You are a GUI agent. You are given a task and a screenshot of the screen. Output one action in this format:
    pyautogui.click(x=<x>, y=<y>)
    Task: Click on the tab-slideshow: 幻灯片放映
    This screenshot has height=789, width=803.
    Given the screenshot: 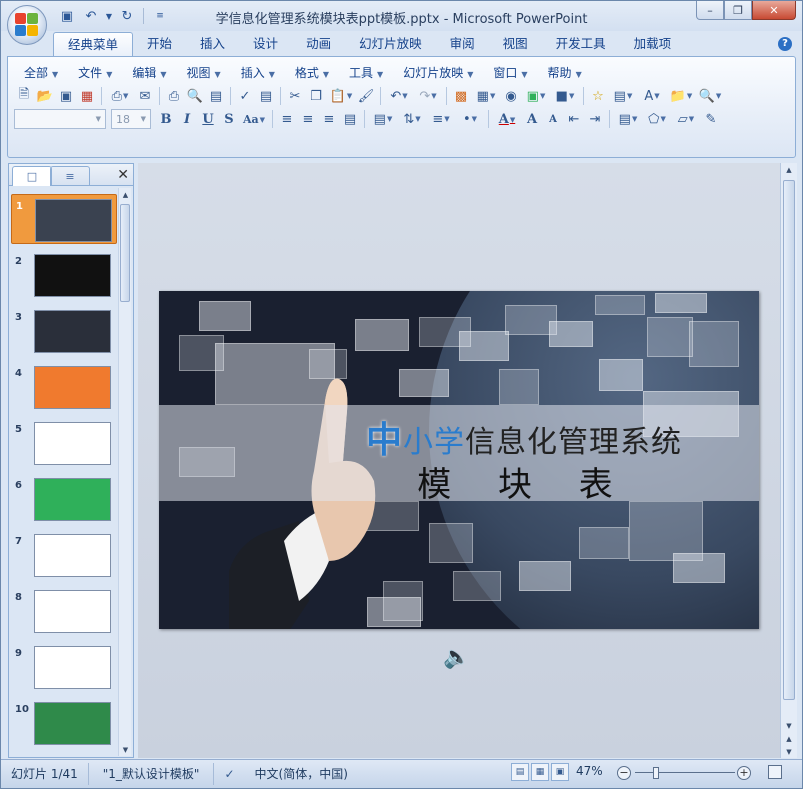 What is the action you would take?
    pyautogui.click(x=390, y=44)
    